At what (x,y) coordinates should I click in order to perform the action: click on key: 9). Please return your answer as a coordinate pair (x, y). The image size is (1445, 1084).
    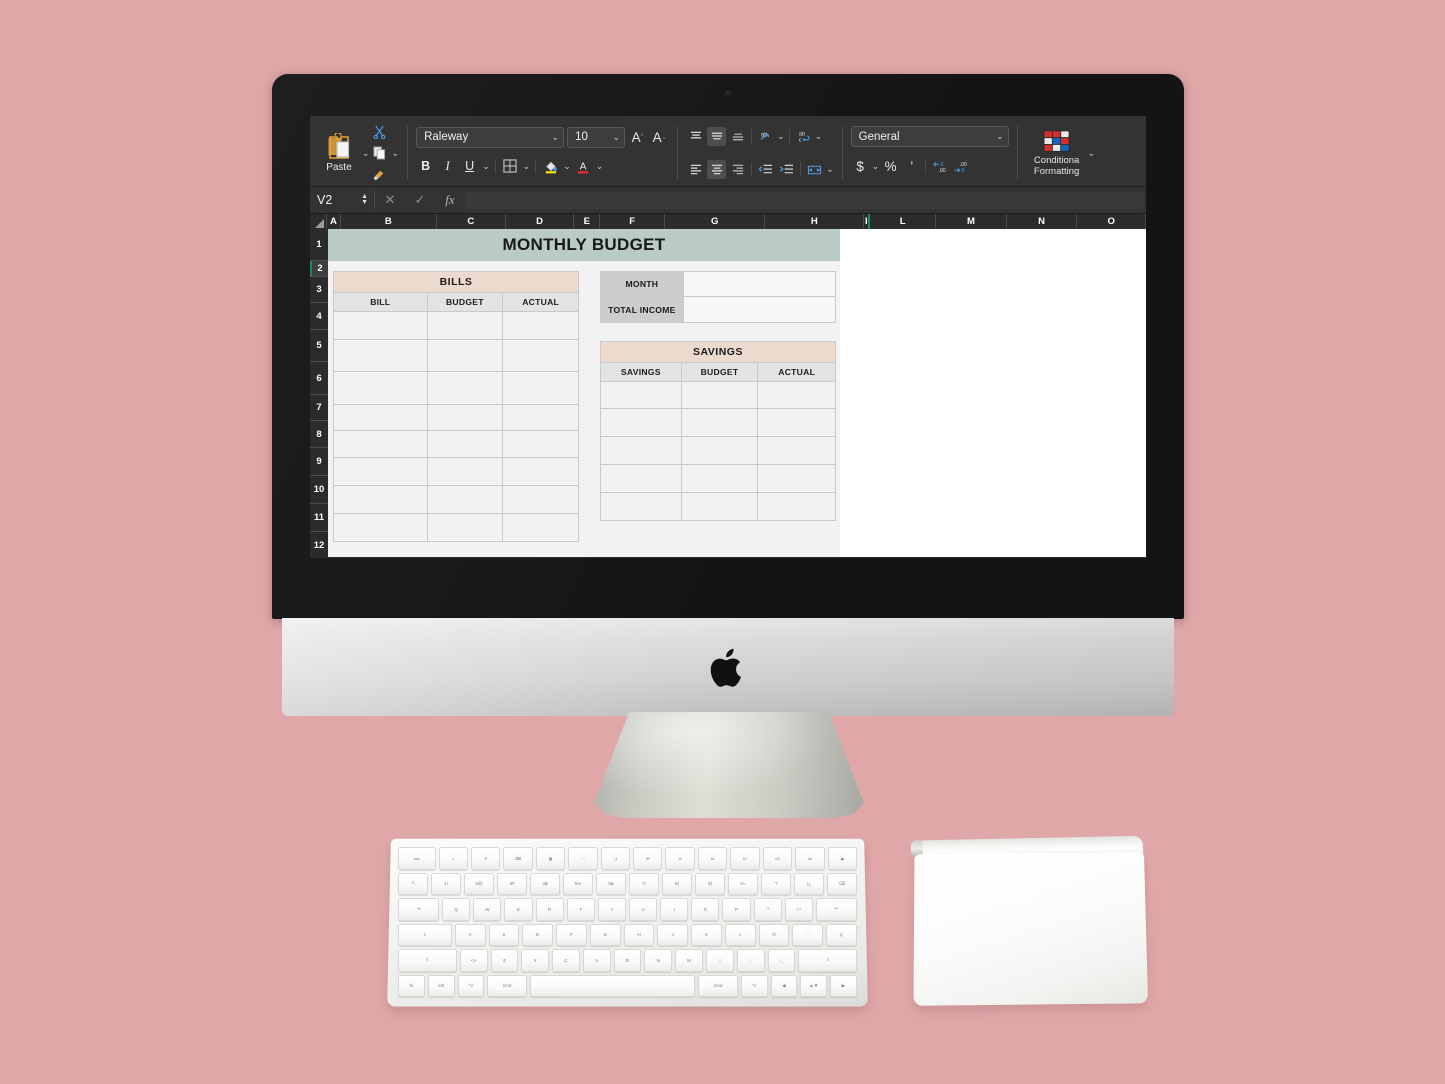
    Looking at the image, I should click on (710, 883).